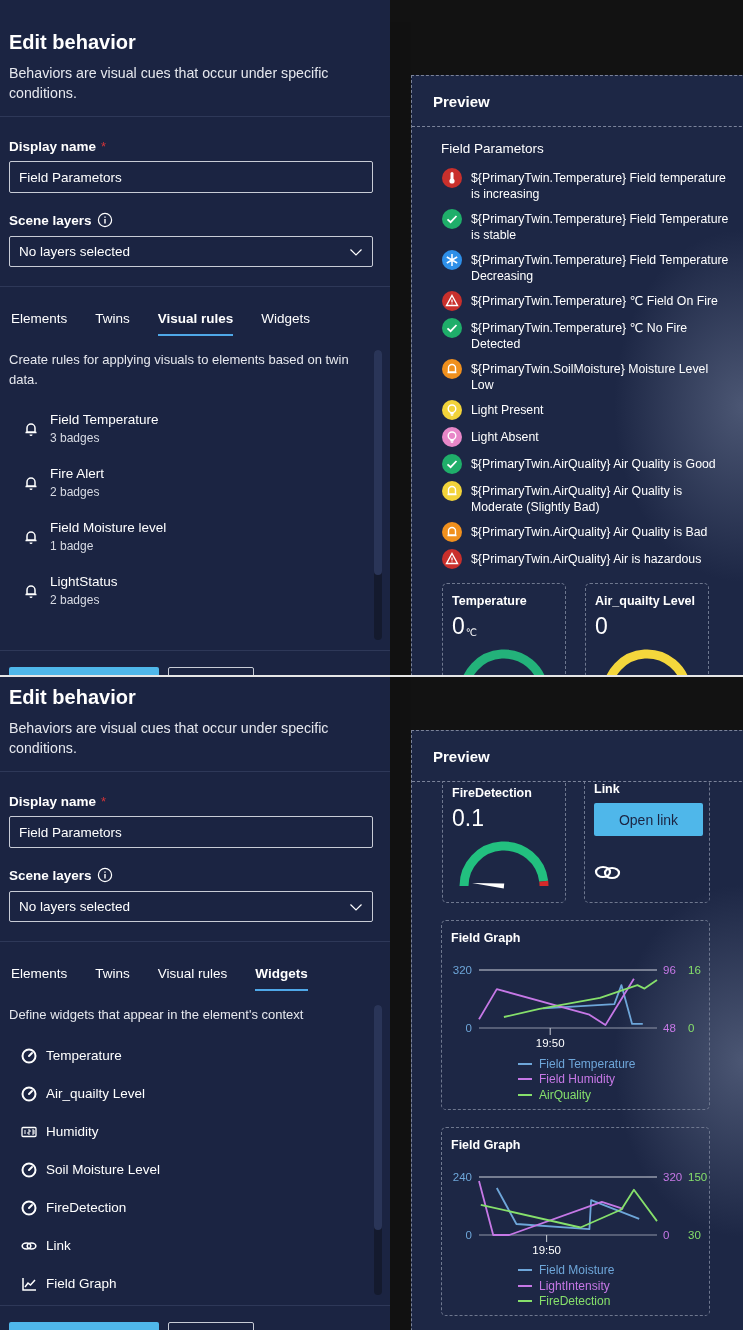 Image resolution: width=743 pixels, height=1330 pixels. What do you see at coordinates (577, 499) in the screenshot?
I see `badge-label: ${PrimaryTwin.AirQuality} Air Quality is Moderate (Slightly Bad)` at bounding box center [577, 499].